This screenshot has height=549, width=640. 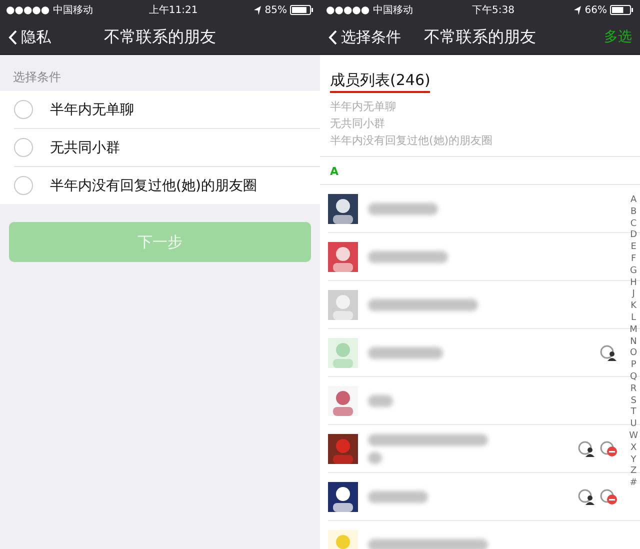 I want to click on index-letter: F, so click(x=633, y=260).